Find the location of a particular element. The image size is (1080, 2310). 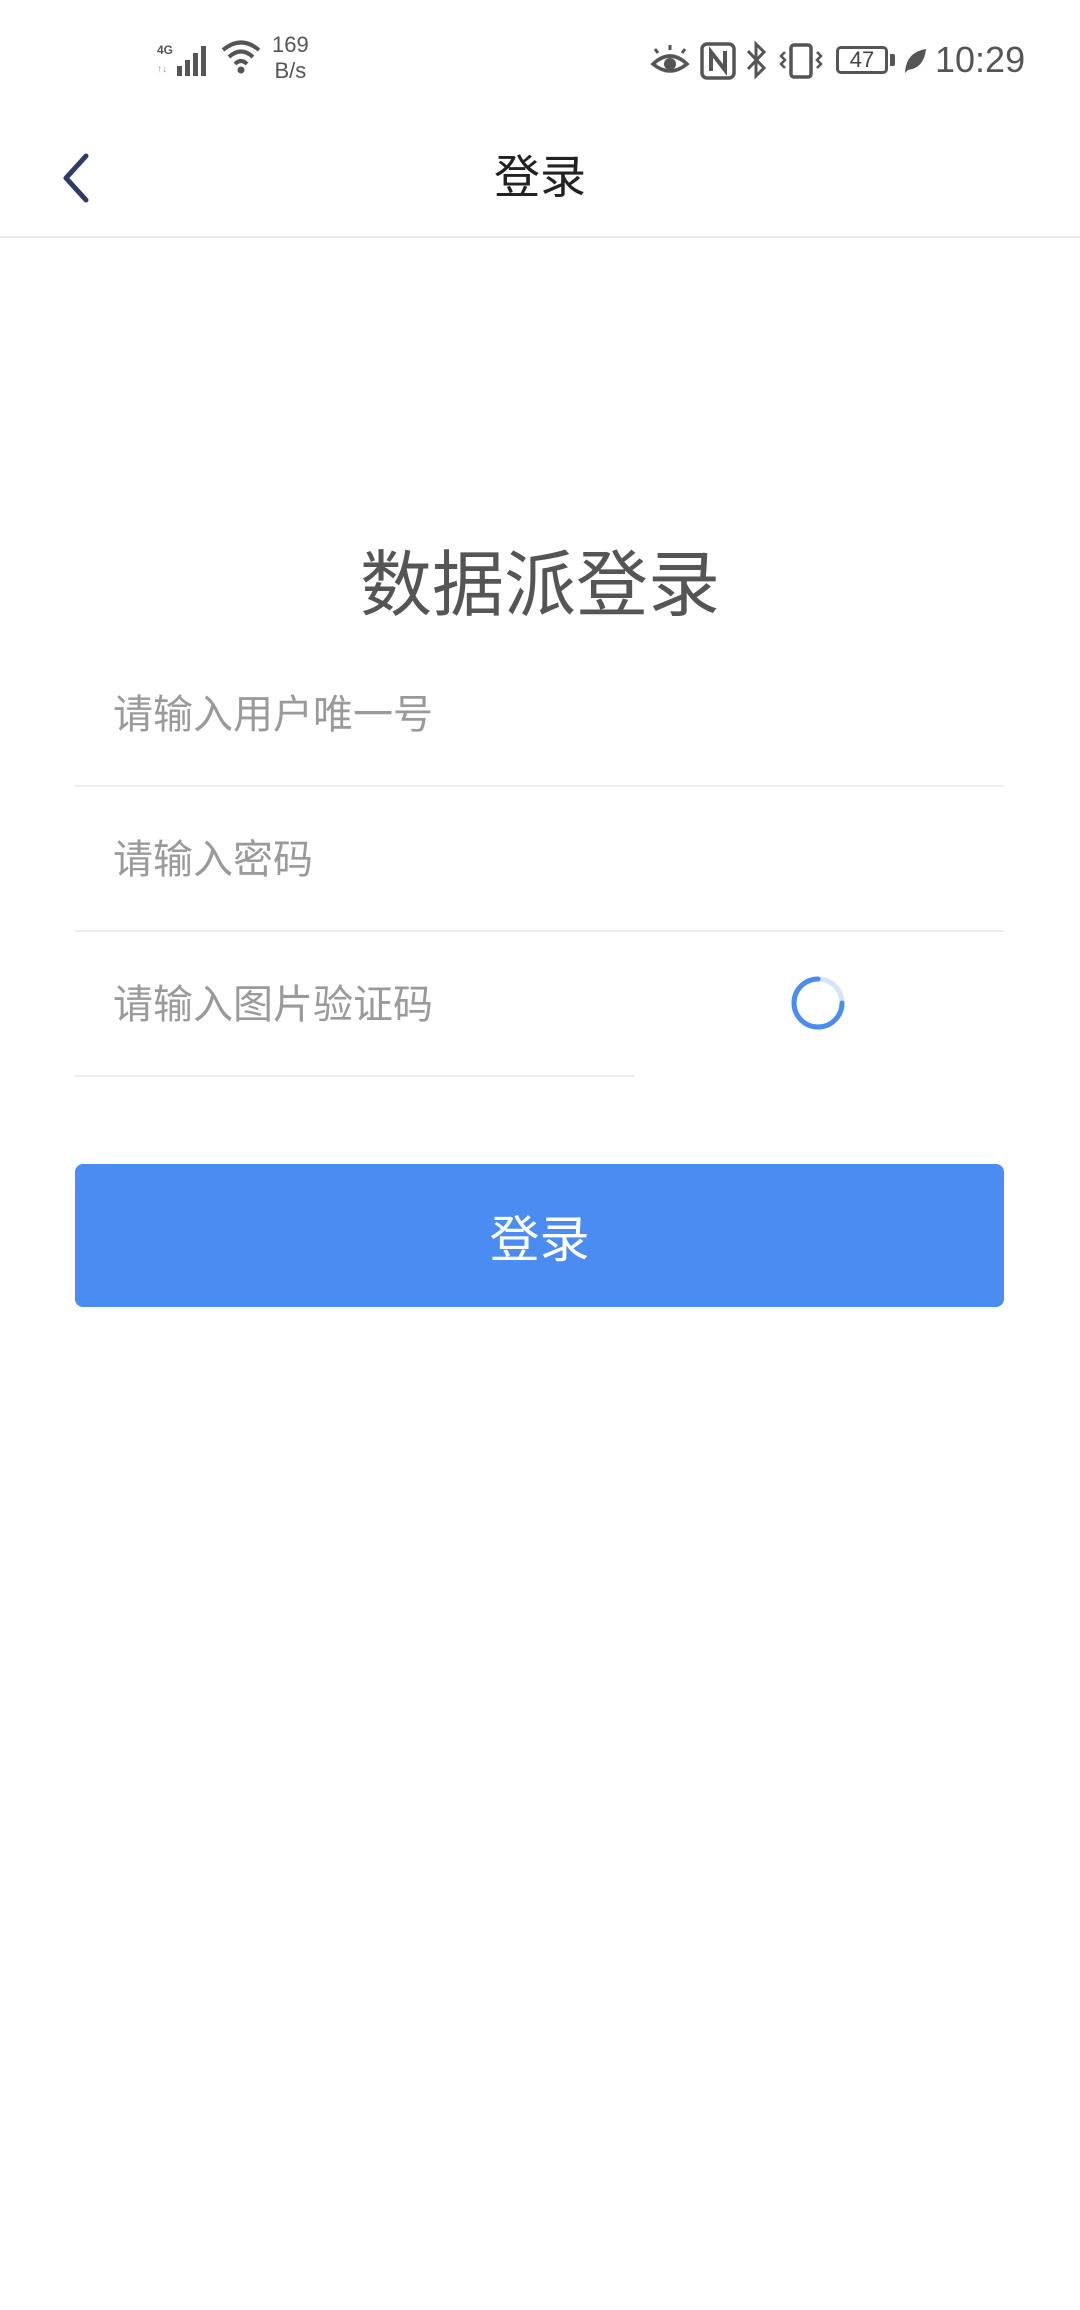

battery-icon: 47 is located at coordinates (862, 60).